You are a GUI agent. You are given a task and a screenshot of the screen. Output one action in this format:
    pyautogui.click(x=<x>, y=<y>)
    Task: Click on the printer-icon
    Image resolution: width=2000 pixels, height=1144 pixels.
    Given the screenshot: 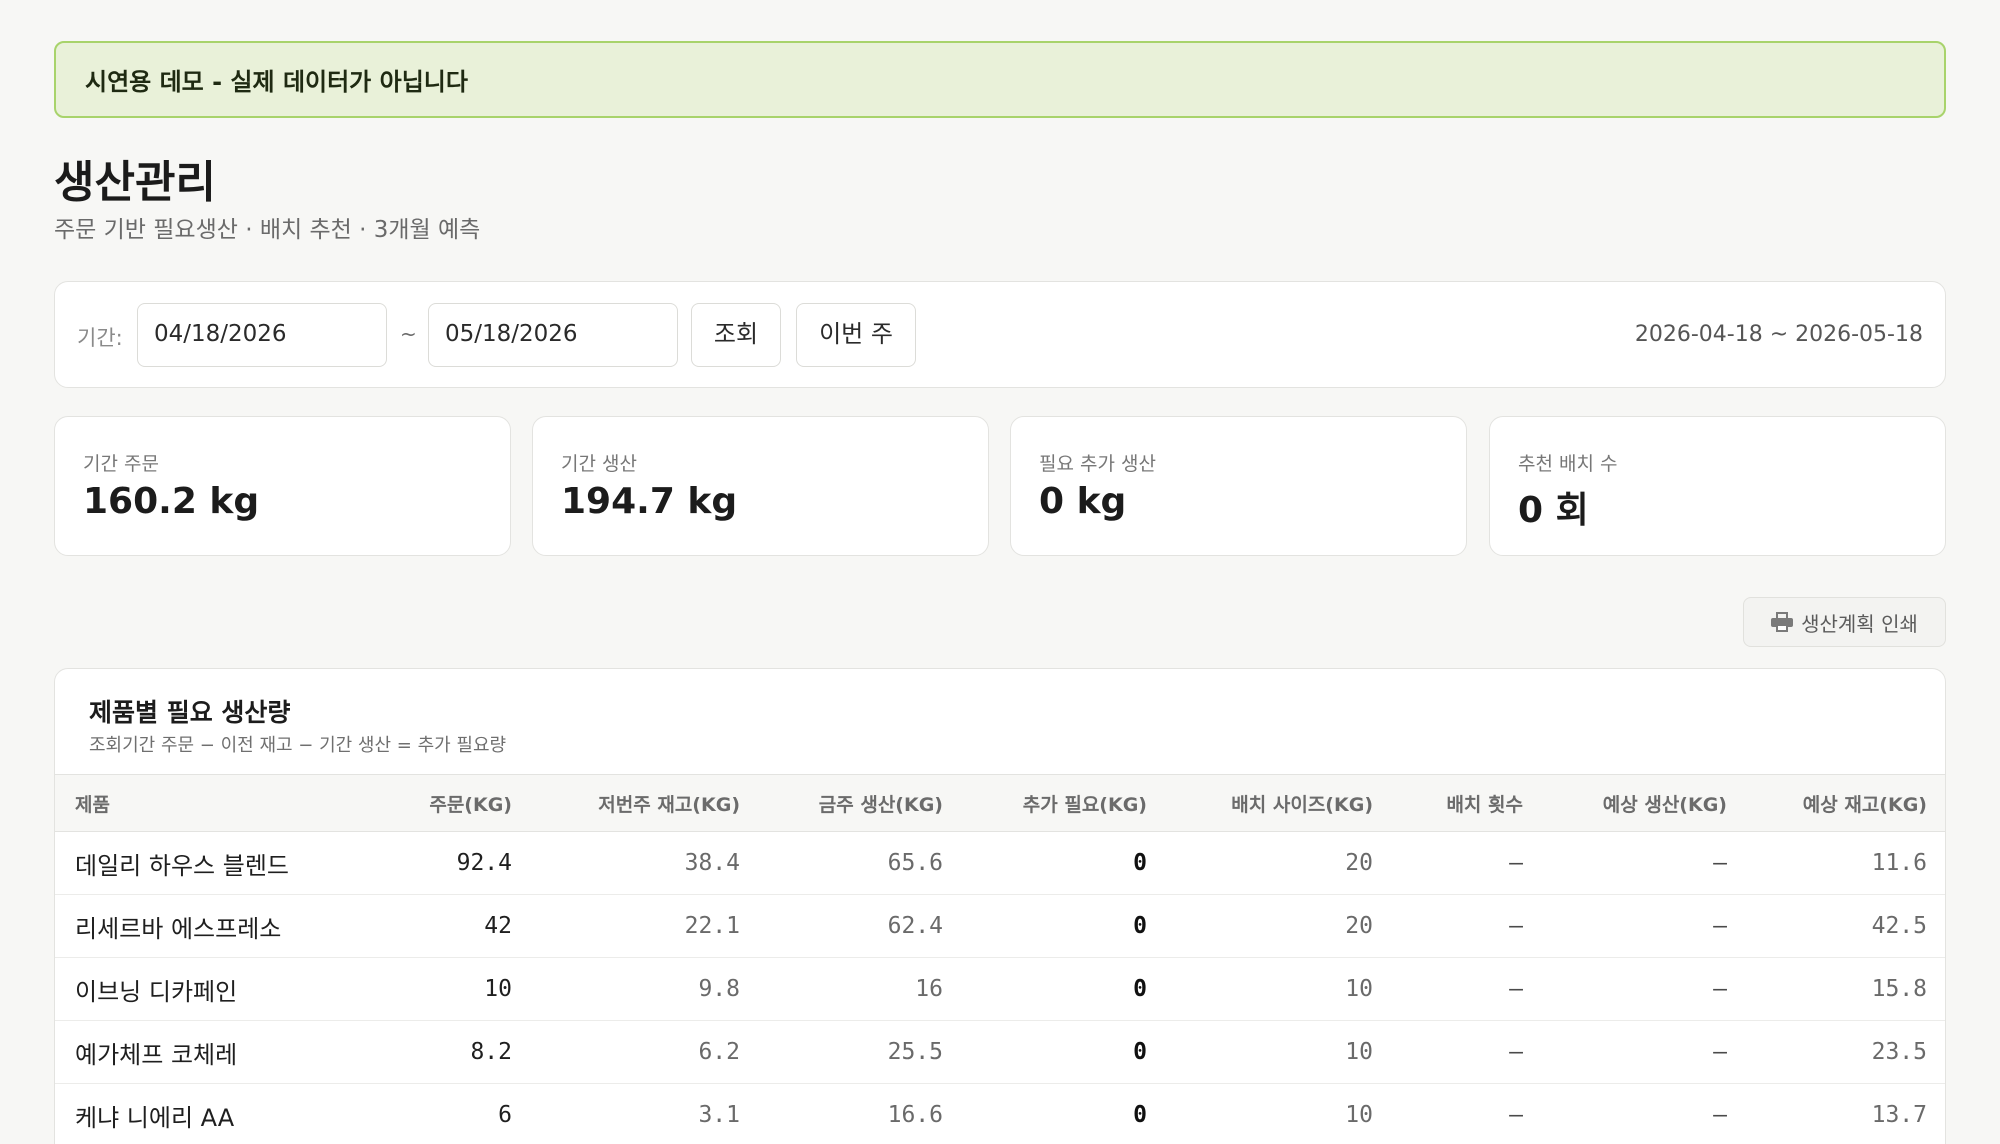 What is the action you would take?
    pyautogui.click(x=1782, y=622)
    